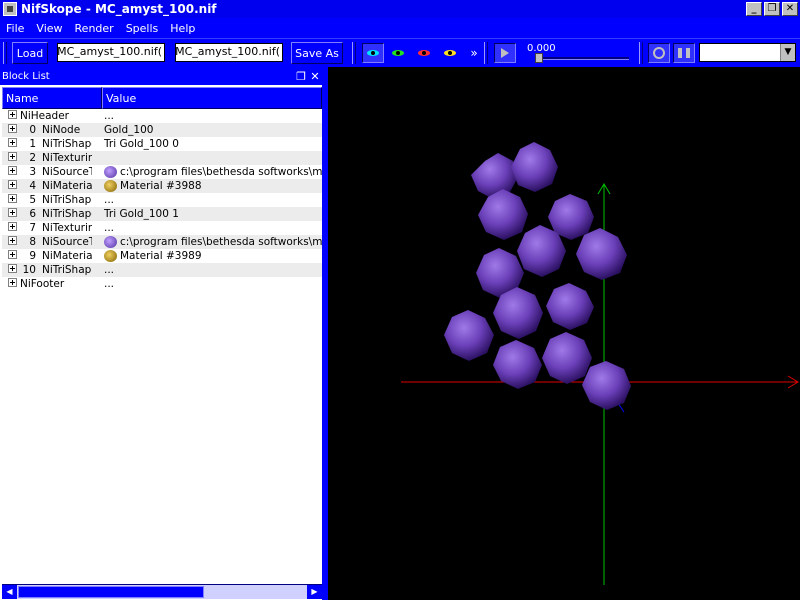 Image resolution: width=800 pixels, height=600 pixels. What do you see at coordinates (317, 53) in the screenshot?
I see `save-as-button: Save As` at bounding box center [317, 53].